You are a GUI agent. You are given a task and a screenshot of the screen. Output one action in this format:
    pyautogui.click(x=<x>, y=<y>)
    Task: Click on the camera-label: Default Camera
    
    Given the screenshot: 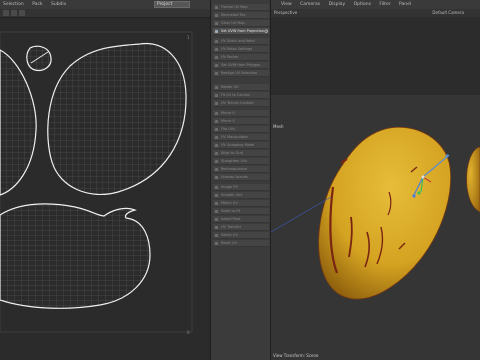 What is the action you would take?
    pyautogui.click(x=448, y=13)
    